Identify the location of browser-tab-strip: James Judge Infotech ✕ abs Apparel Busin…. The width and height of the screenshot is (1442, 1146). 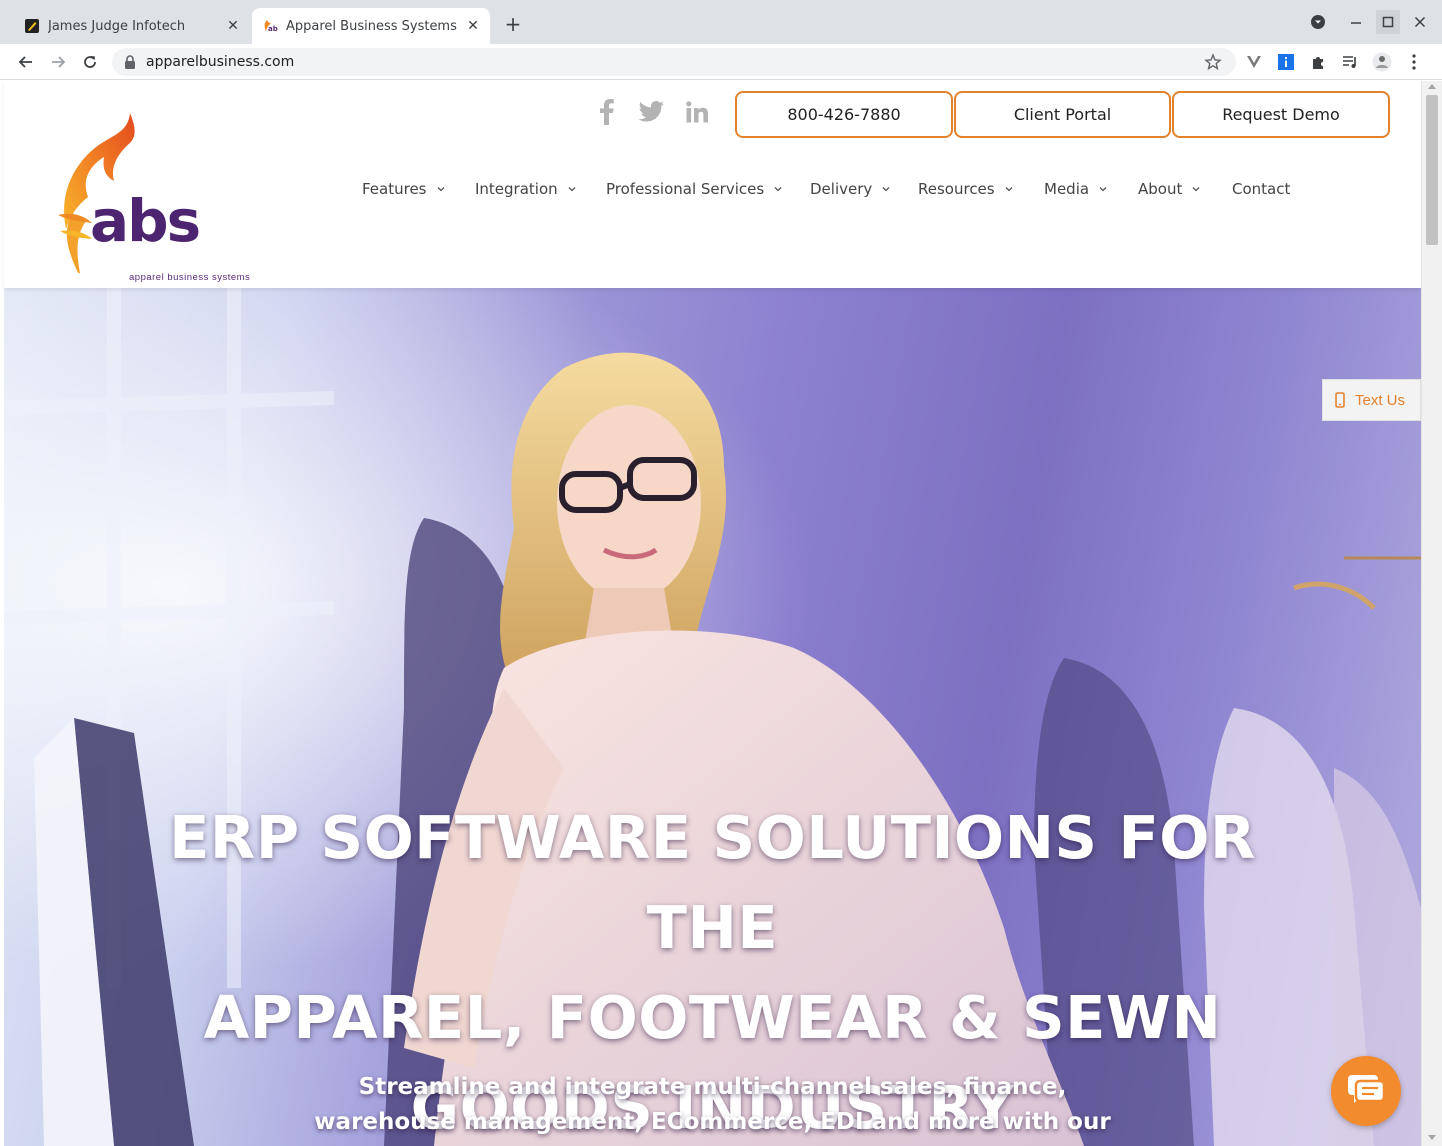
(721, 22).